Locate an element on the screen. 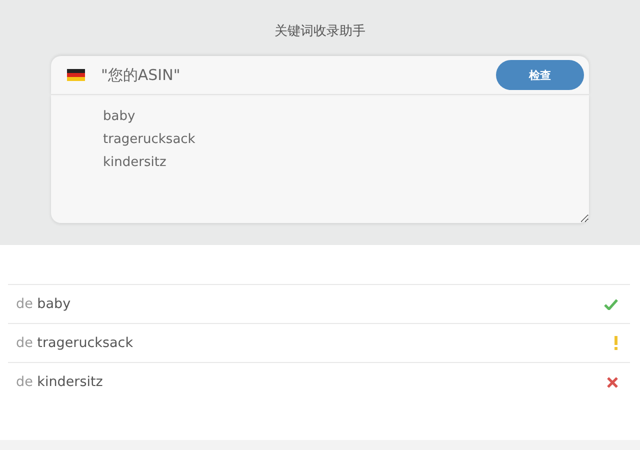 This screenshot has height=450, width=640. tool-title: 关键词收录助手 is located at coordinates (320, 32).